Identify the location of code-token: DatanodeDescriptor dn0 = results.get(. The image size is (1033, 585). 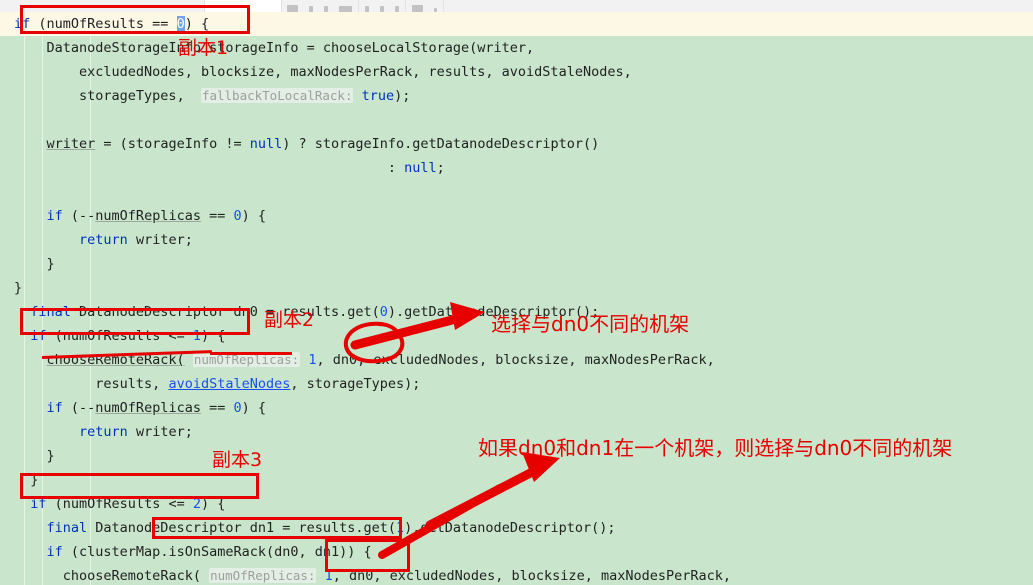
(225, 312).